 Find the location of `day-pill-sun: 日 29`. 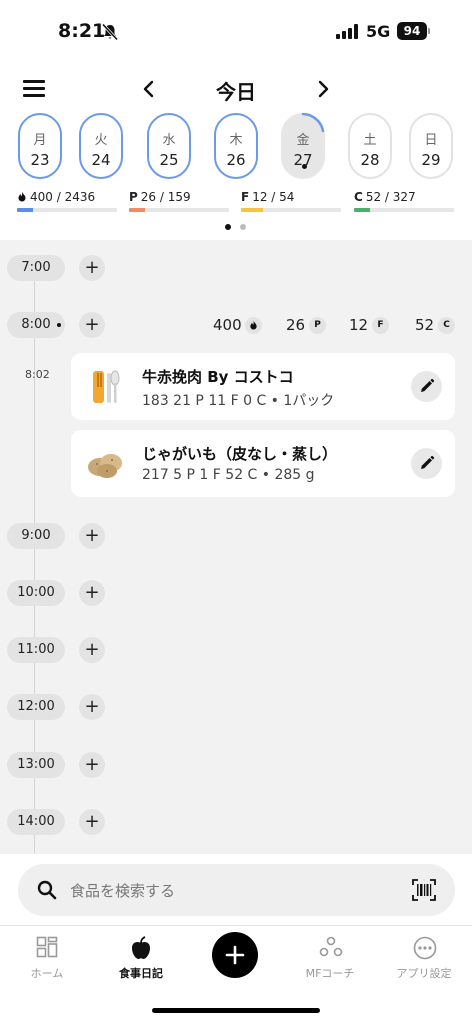

day-pill-sun: 日 29 is located at coordinates (431, 146).